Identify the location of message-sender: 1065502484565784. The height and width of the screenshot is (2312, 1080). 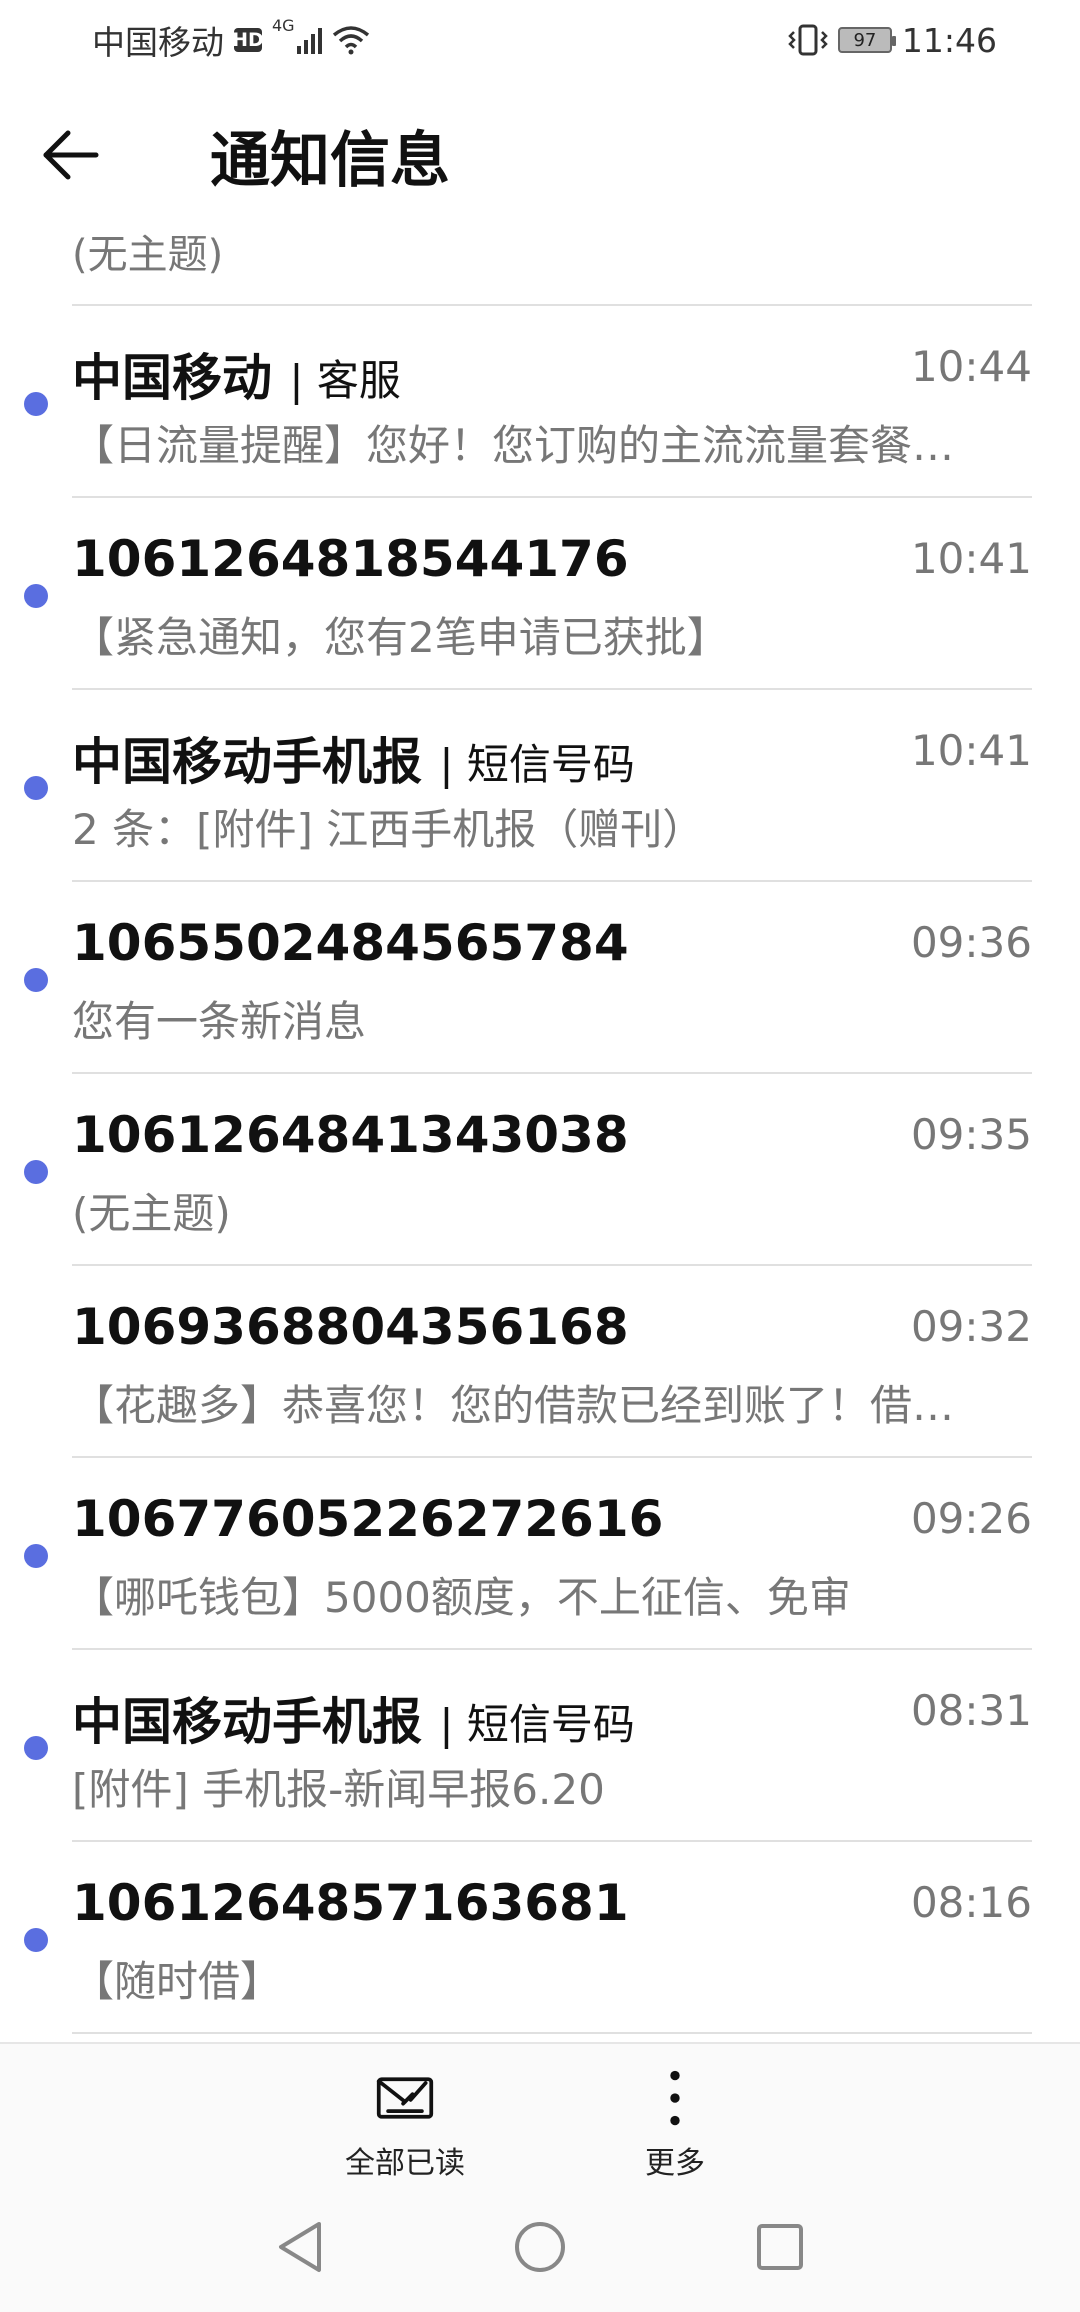
(350, 943).